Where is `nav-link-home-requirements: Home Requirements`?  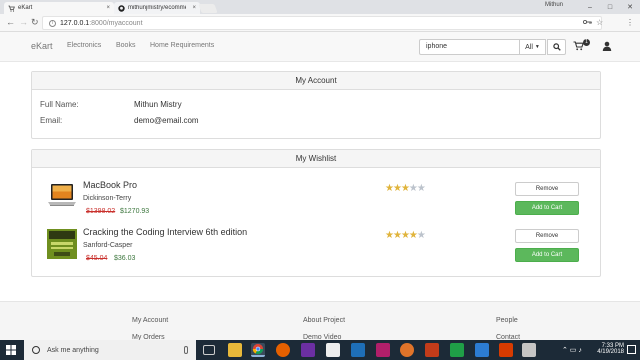 nav-link-home-requirements: Home Requirements is located at coordinates (182, 45).